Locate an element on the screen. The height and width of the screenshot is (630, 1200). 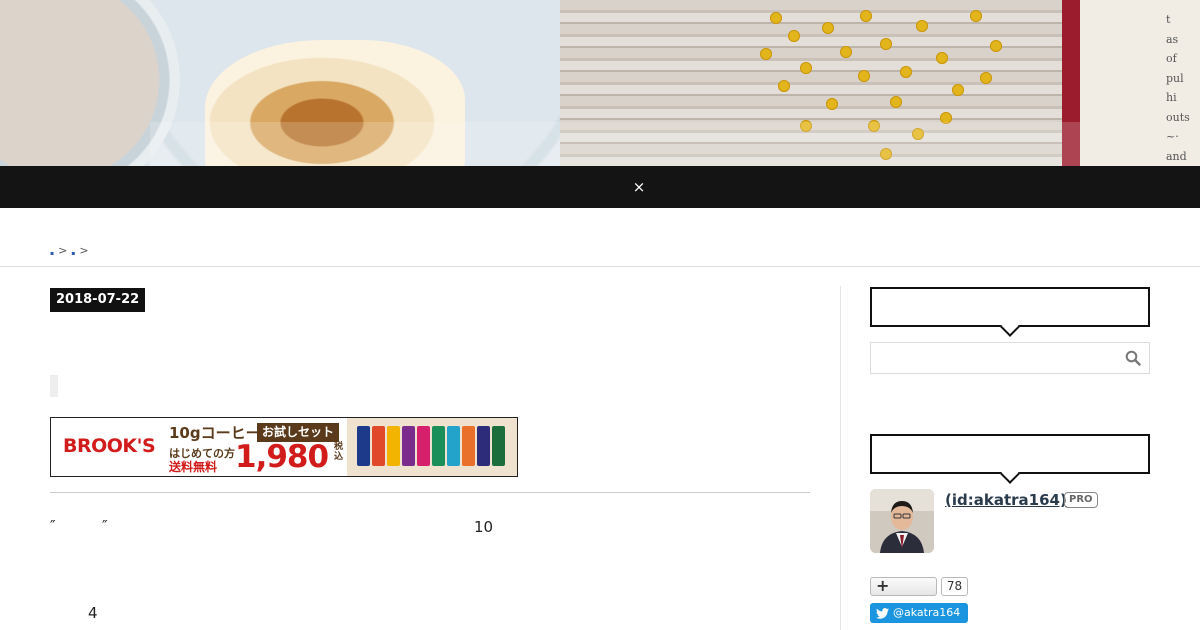
ad-product-image is located at coordinates (432, 447).